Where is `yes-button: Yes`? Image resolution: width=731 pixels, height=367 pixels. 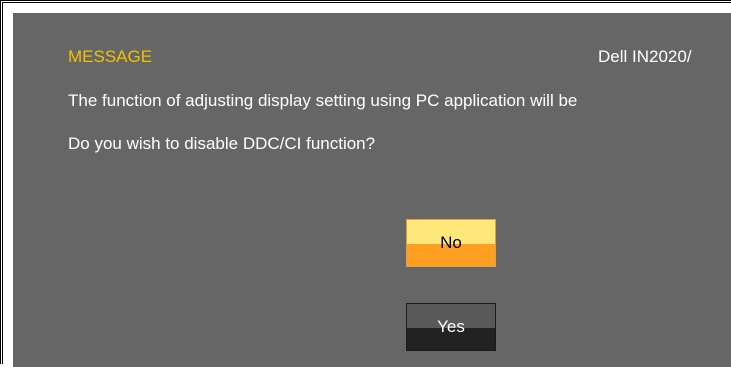
yes-button: Yes is located at coordinates (451, 327).